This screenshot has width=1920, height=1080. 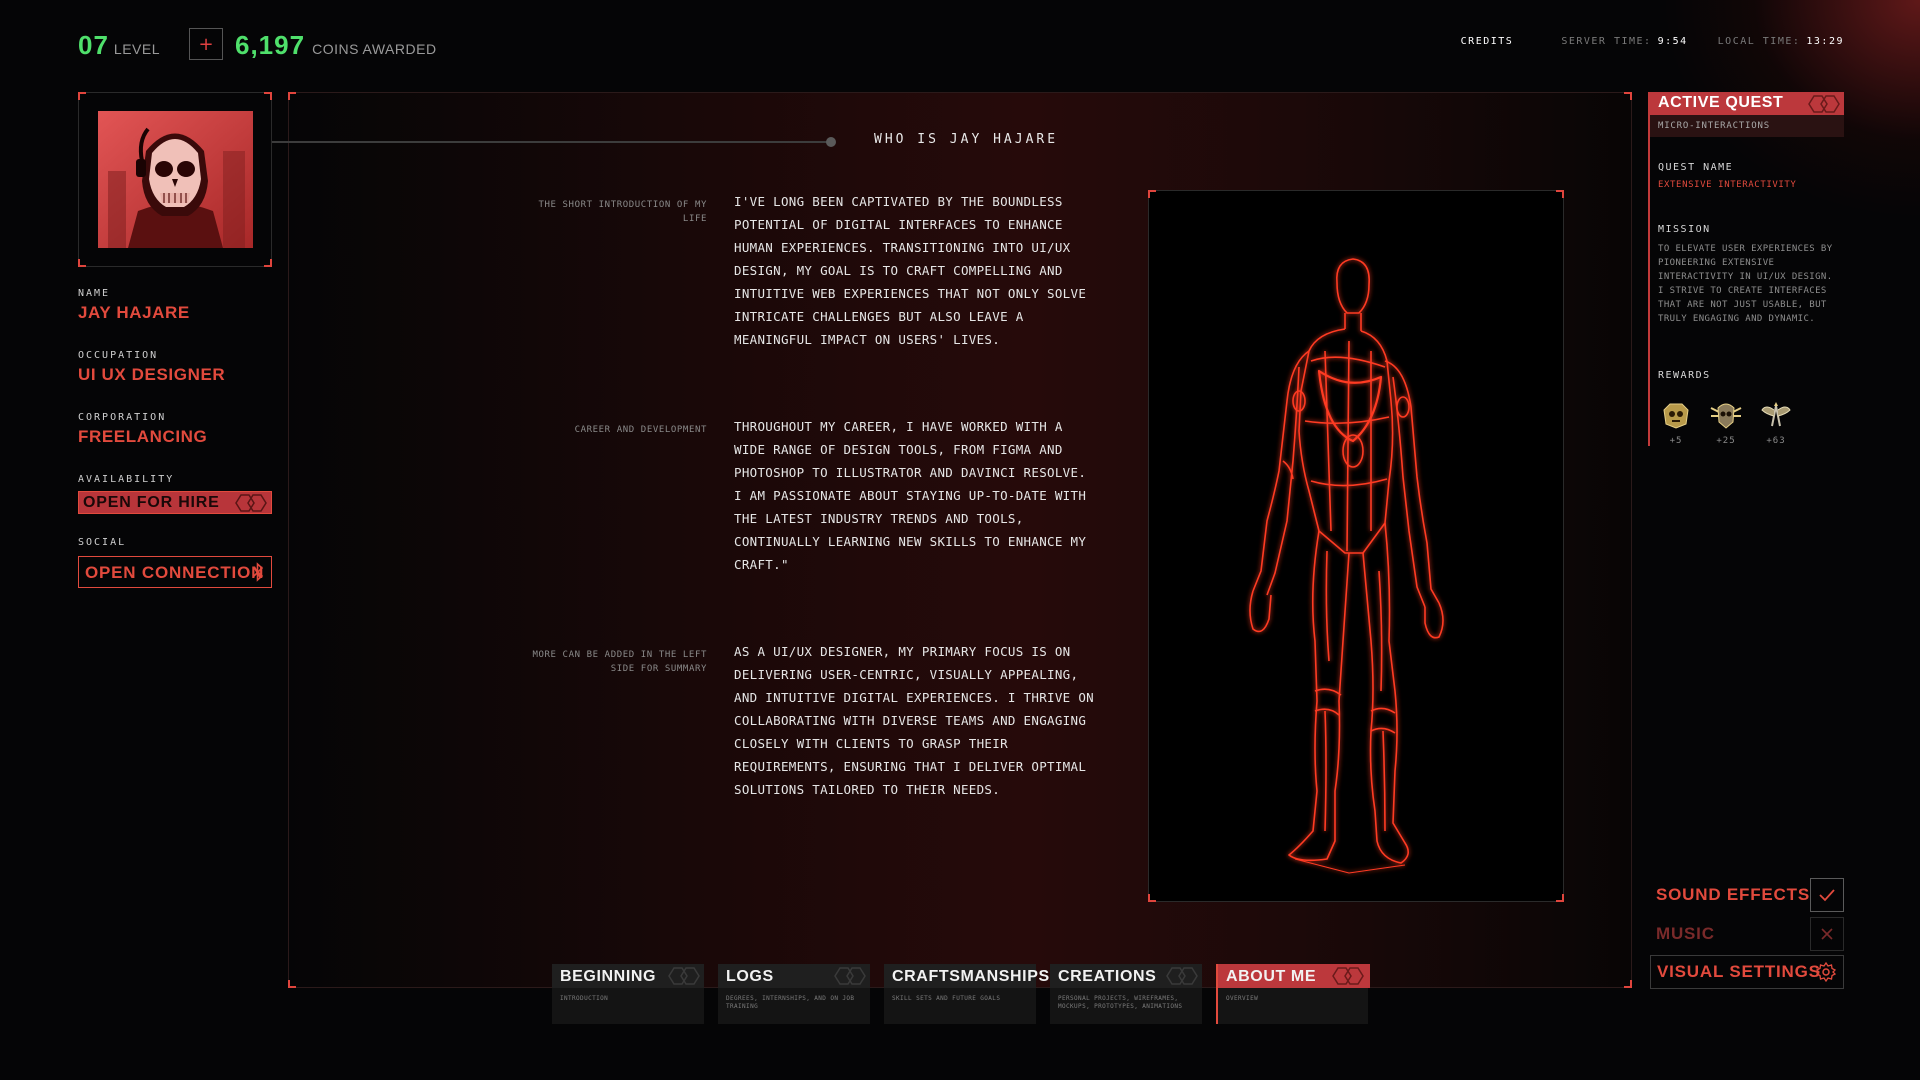 I want to click on sound-effects-checkbox, so click(x=1827, y=895).